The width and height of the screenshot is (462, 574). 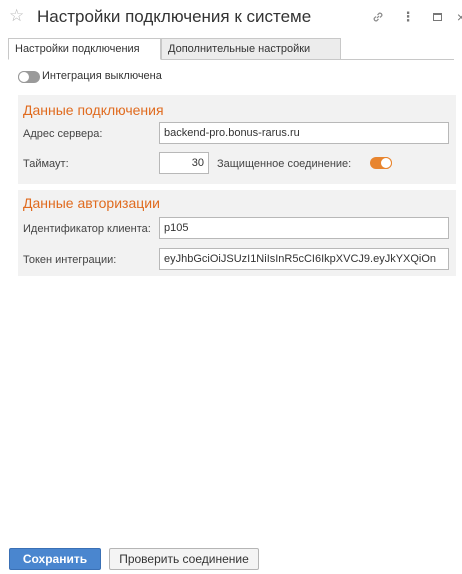 I want to click on integration-status-label: Интеграция выключена, so click(x=102, y=76).